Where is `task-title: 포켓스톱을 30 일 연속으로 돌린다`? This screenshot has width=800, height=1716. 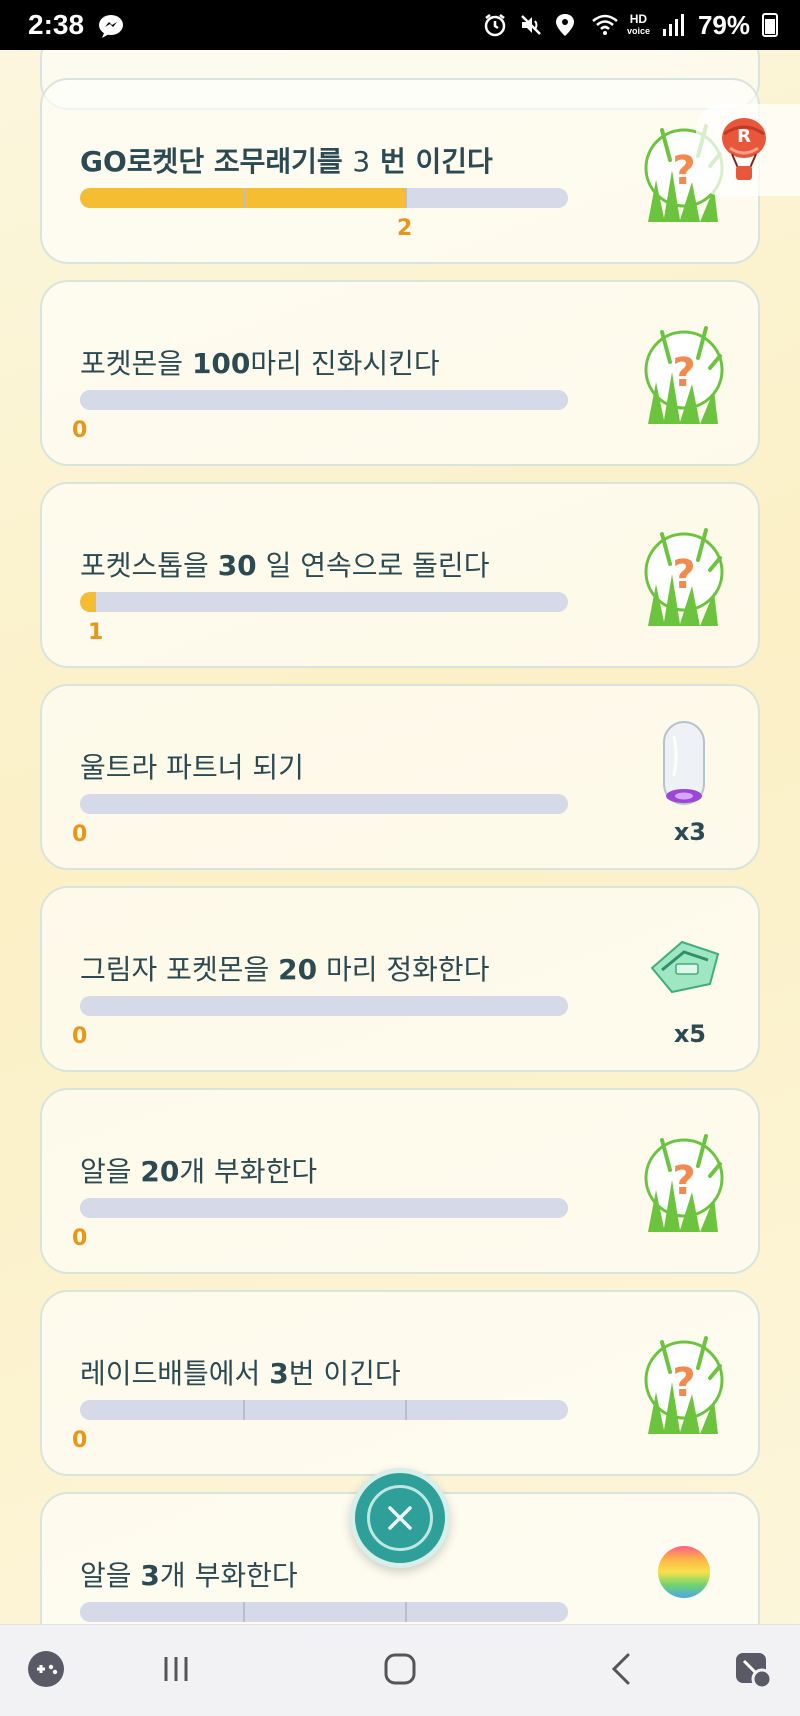 task-title: 포켓스톱을 30 일 연속으로 돌린다 is located at coordinates (284, 564).